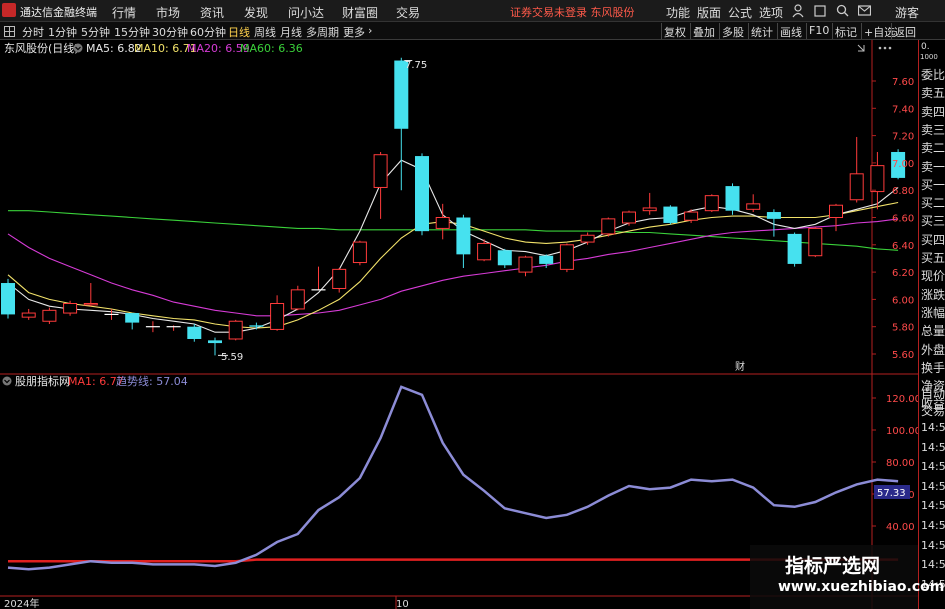 The image size is (945, 609). Describe the element at coordinates (903, 82) in the screenshot. I see `price-tick-label: 7.60` at that location.